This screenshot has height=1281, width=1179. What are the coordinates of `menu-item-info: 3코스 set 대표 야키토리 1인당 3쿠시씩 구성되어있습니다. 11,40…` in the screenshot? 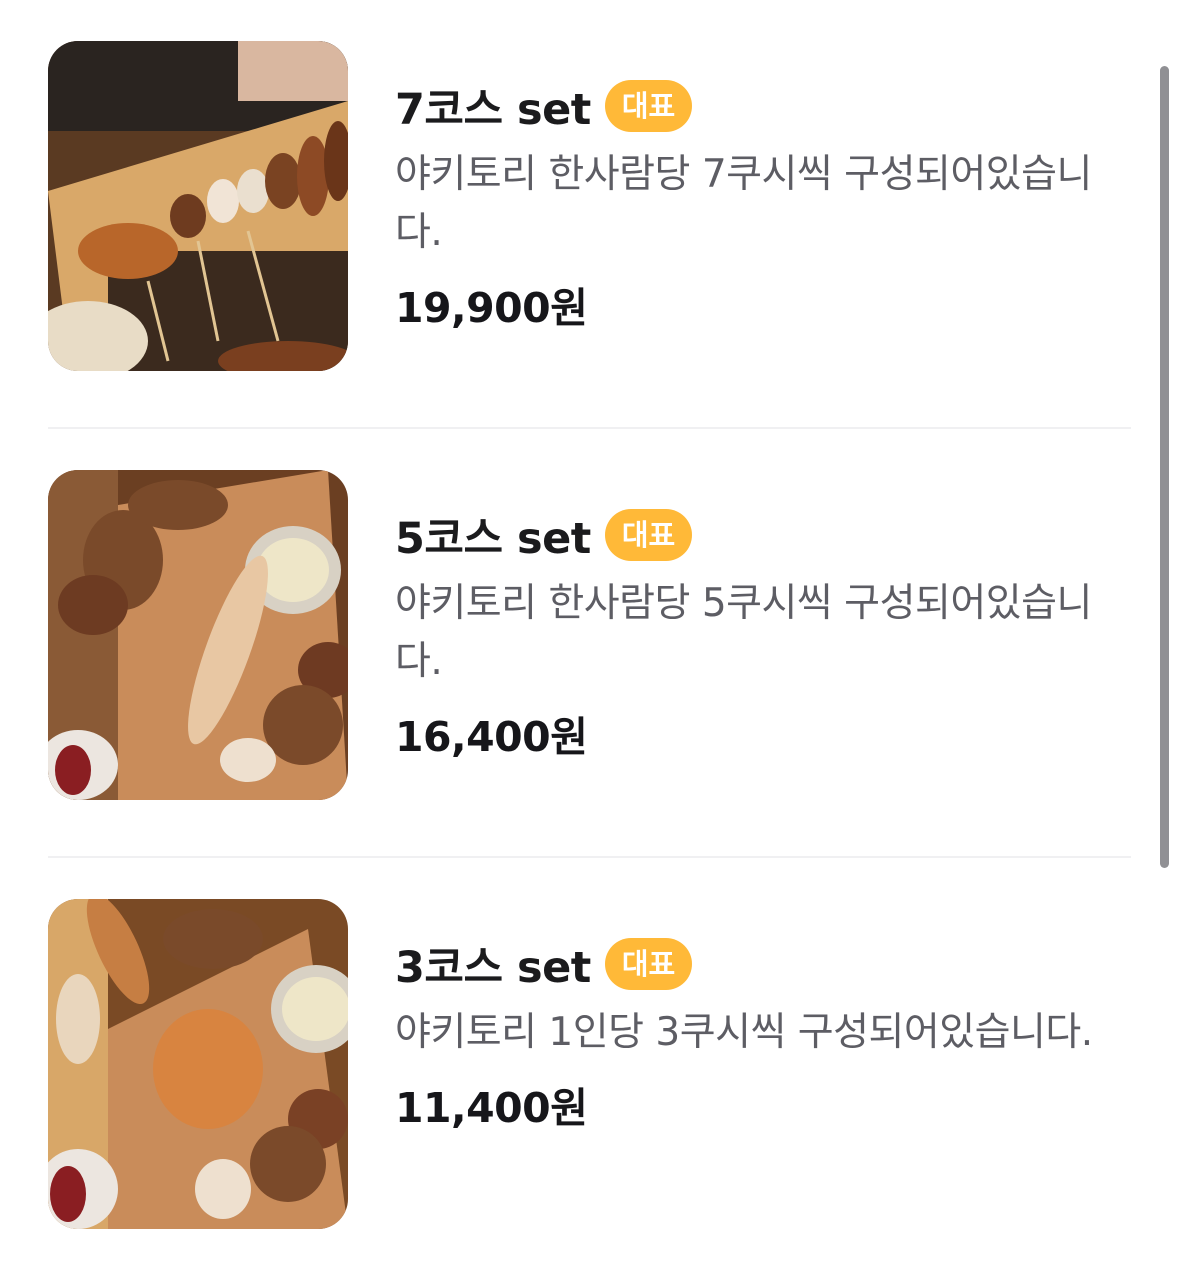 It's located at (755, 1035).